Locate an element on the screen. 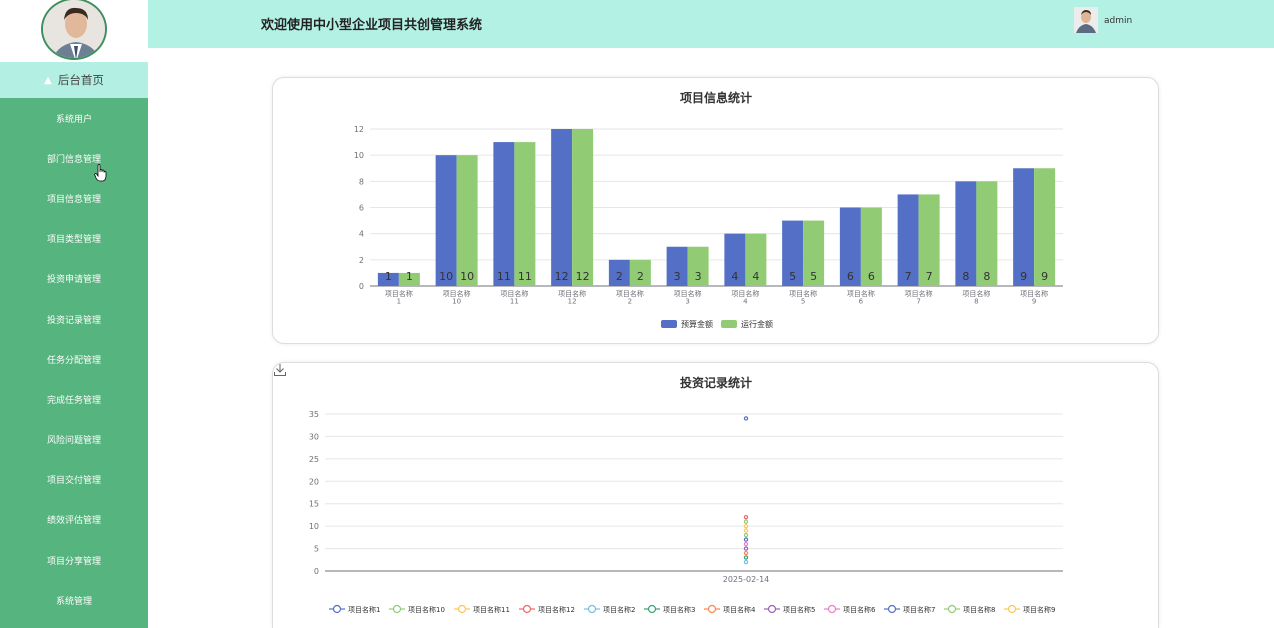 The image size is (1274, 628). sidebar-item: 任务分配管理 is located at coordinates (74, 359).